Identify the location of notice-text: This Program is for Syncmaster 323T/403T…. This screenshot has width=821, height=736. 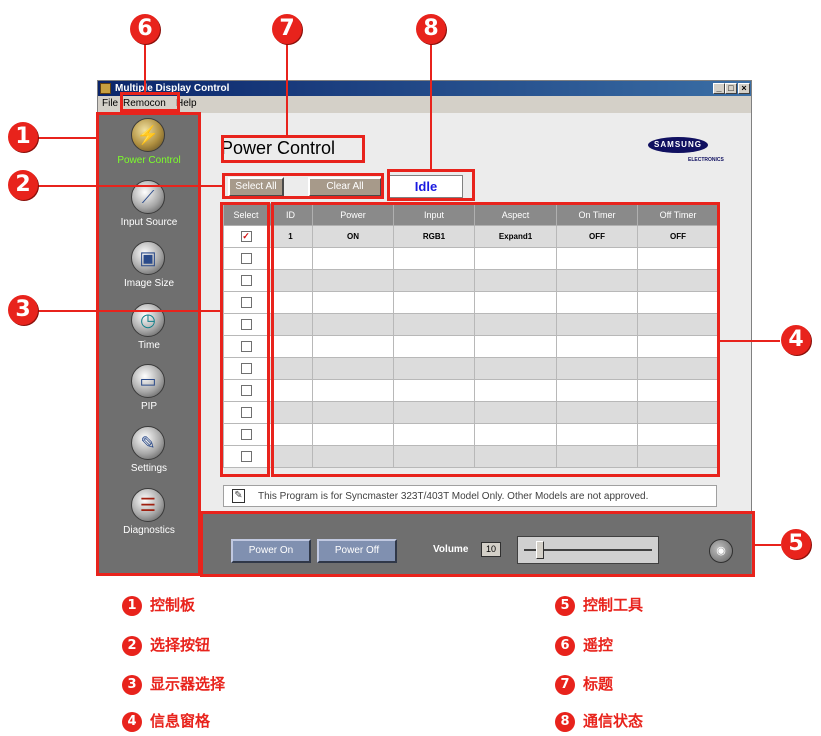
(453, 496).